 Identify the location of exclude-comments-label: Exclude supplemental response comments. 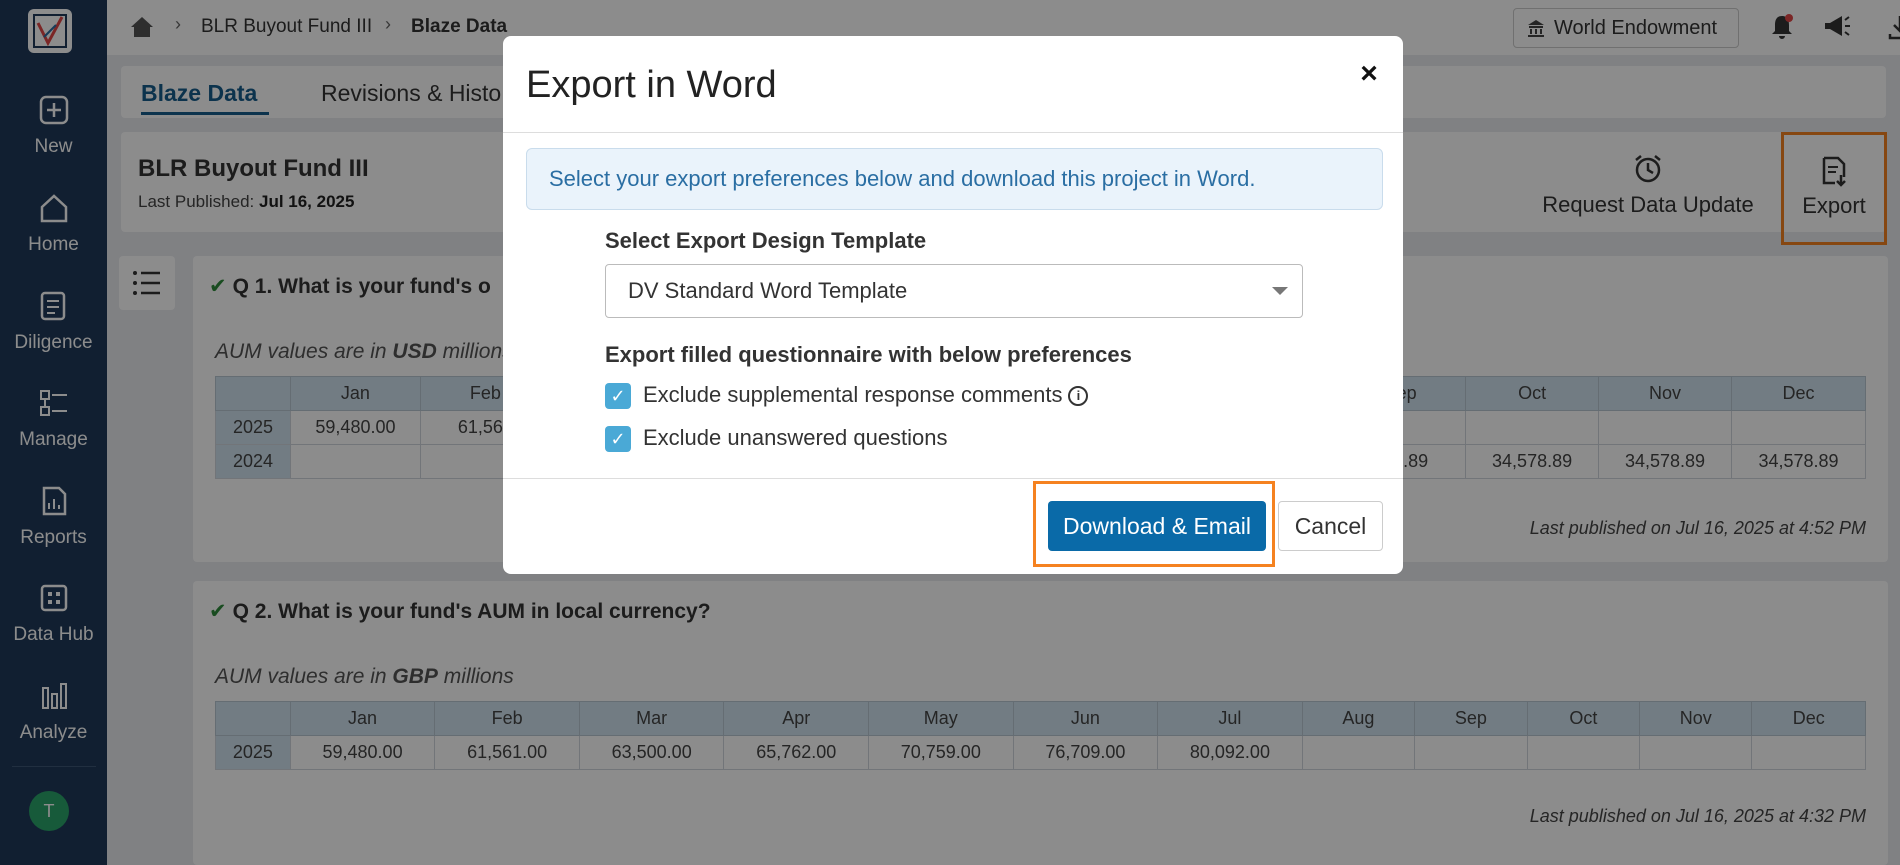
(853, 394).